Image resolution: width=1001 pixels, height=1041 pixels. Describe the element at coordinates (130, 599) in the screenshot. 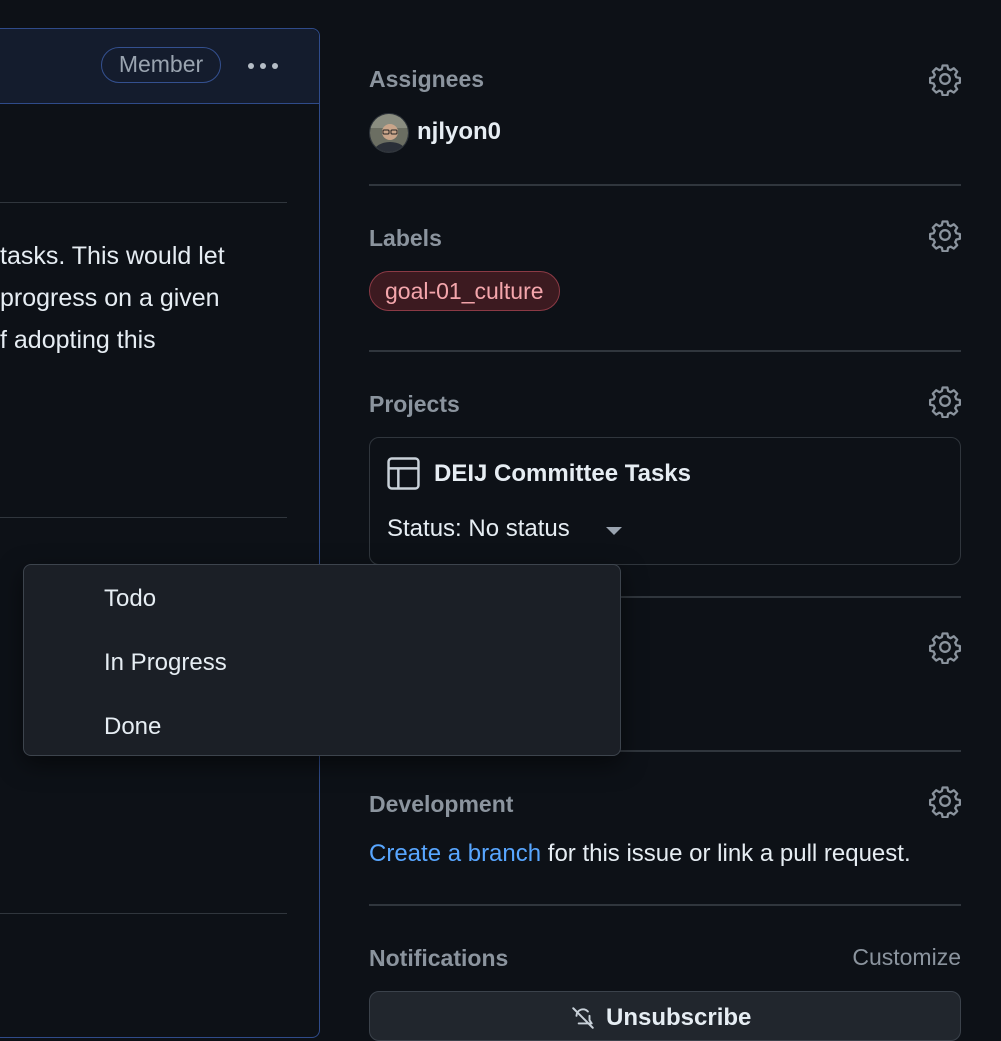

I see `status-option-todo: Todo` at that location.